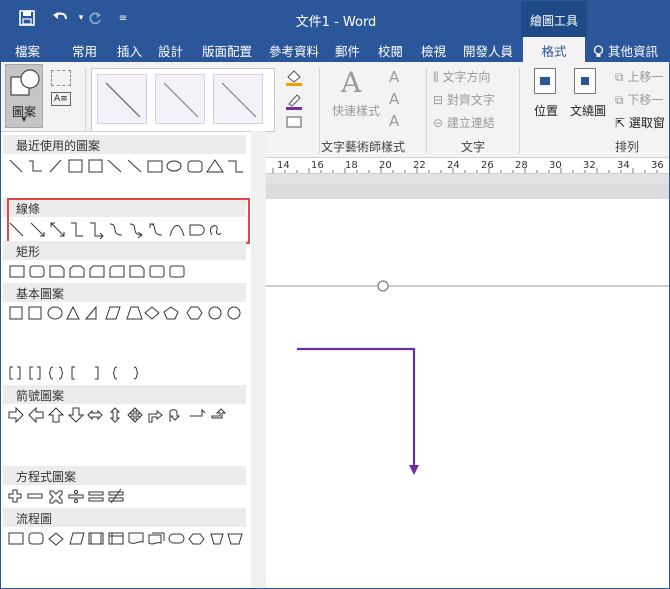 The image size is (670, 589). Describe the element at coordinates (295, 123) in the screenshot. I see `shape-effects-icon` at that location.